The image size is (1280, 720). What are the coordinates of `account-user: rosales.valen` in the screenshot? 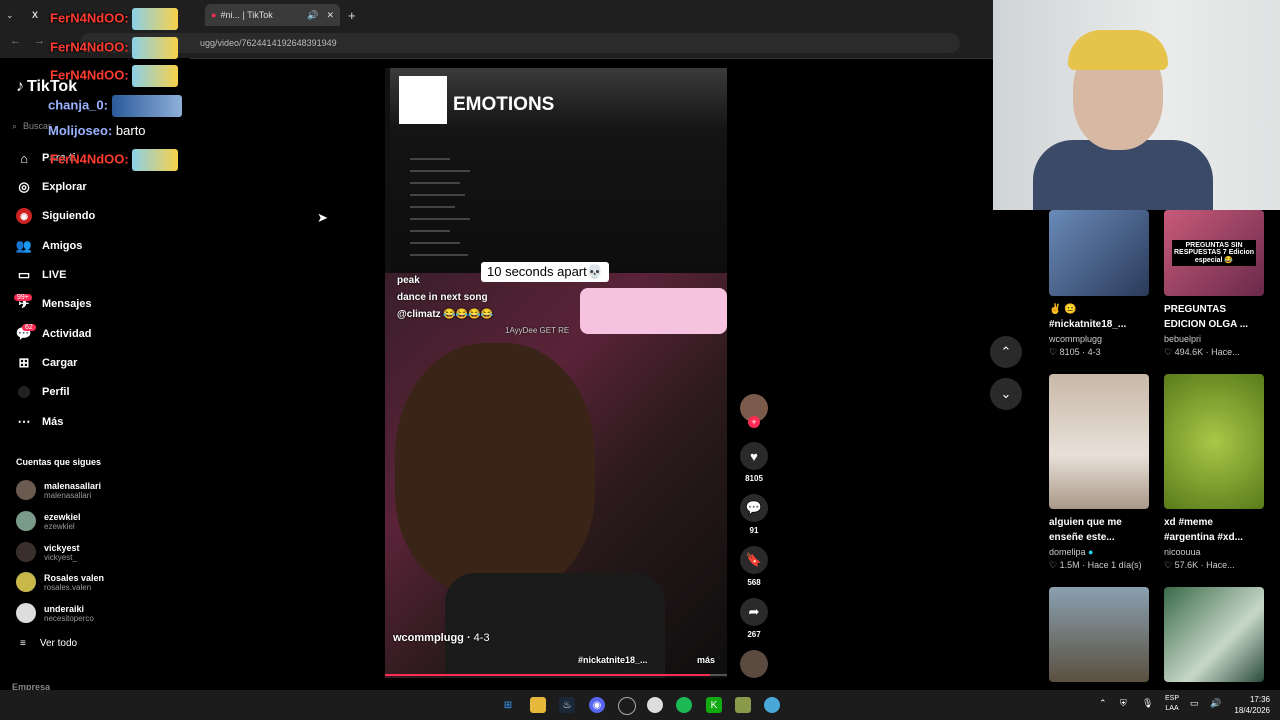 It's located at (68, 587).